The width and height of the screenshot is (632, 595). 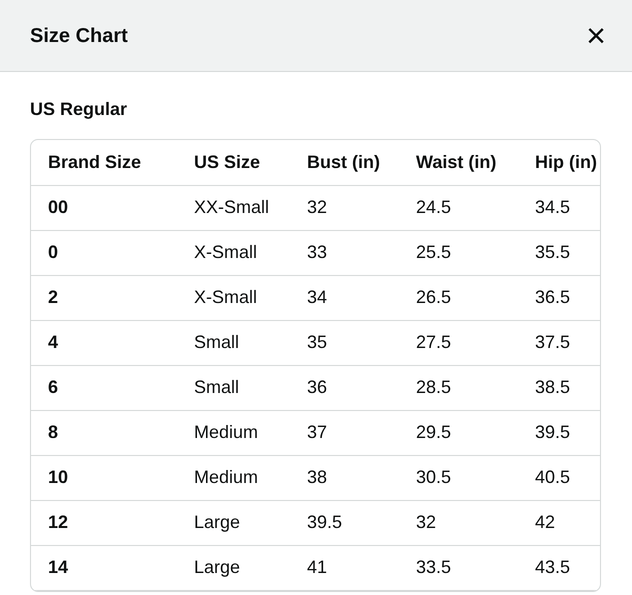 What do you see at coordinates (559, 567) in the screenshot?
I see `table-cell: 43.5` at bounding box center [559, 567].